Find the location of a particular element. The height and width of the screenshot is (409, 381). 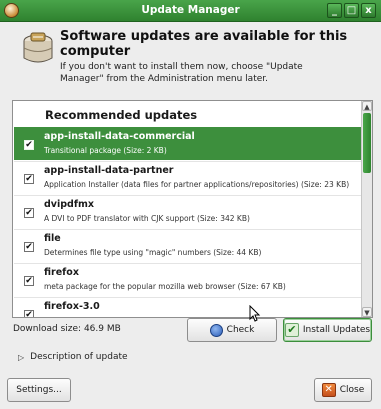

close-label: Close is located at coordinates (352, 390).